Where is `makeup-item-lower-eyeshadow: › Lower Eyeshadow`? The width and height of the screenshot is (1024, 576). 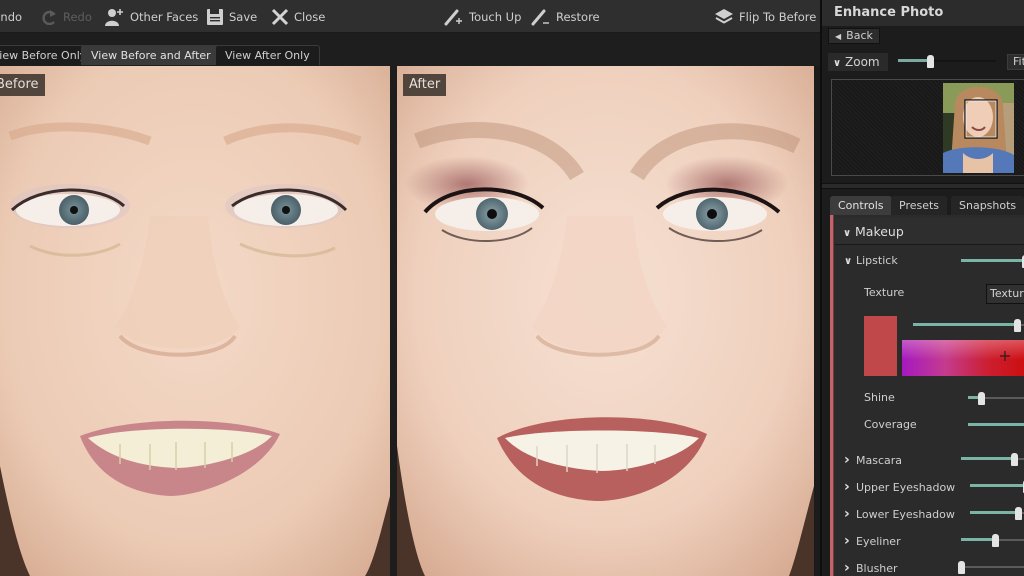 makeup-item-lower-eyeshadow: › Lower Eyeshadow is located at coordinates (899, 514).